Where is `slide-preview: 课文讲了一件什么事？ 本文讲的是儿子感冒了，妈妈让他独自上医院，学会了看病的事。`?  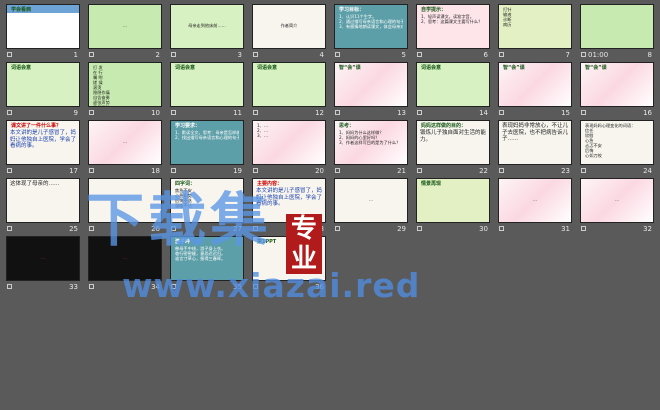
slide-preview: 课文讲了一件什么事？ 本文讲的是儿子感冒了，妈妈让他独自上医院，学会了看病的事。 is located at coordinates (43, 142).